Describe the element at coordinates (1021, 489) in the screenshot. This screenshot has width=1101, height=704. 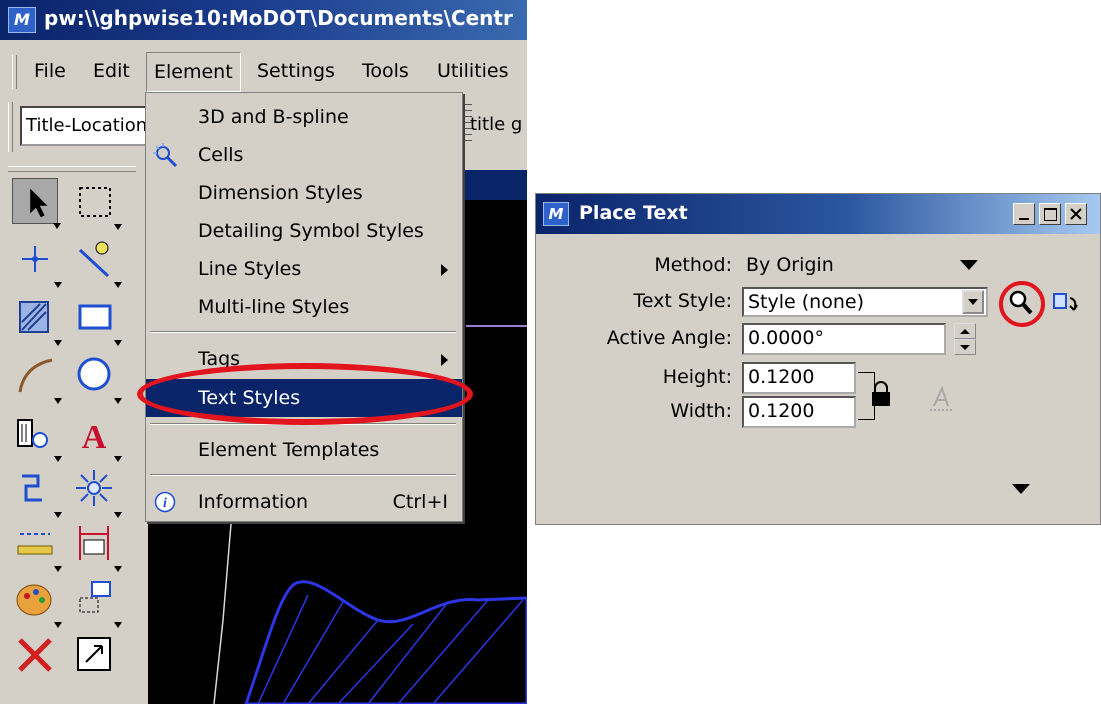
I see `expand-dialog-arrow-icon` at that location.